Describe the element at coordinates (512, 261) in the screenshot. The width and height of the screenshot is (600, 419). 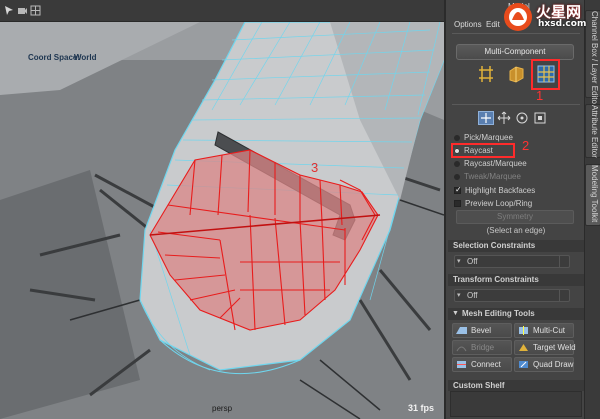
I see `selection-constraints-dropdown: ▾ Off` at that location.